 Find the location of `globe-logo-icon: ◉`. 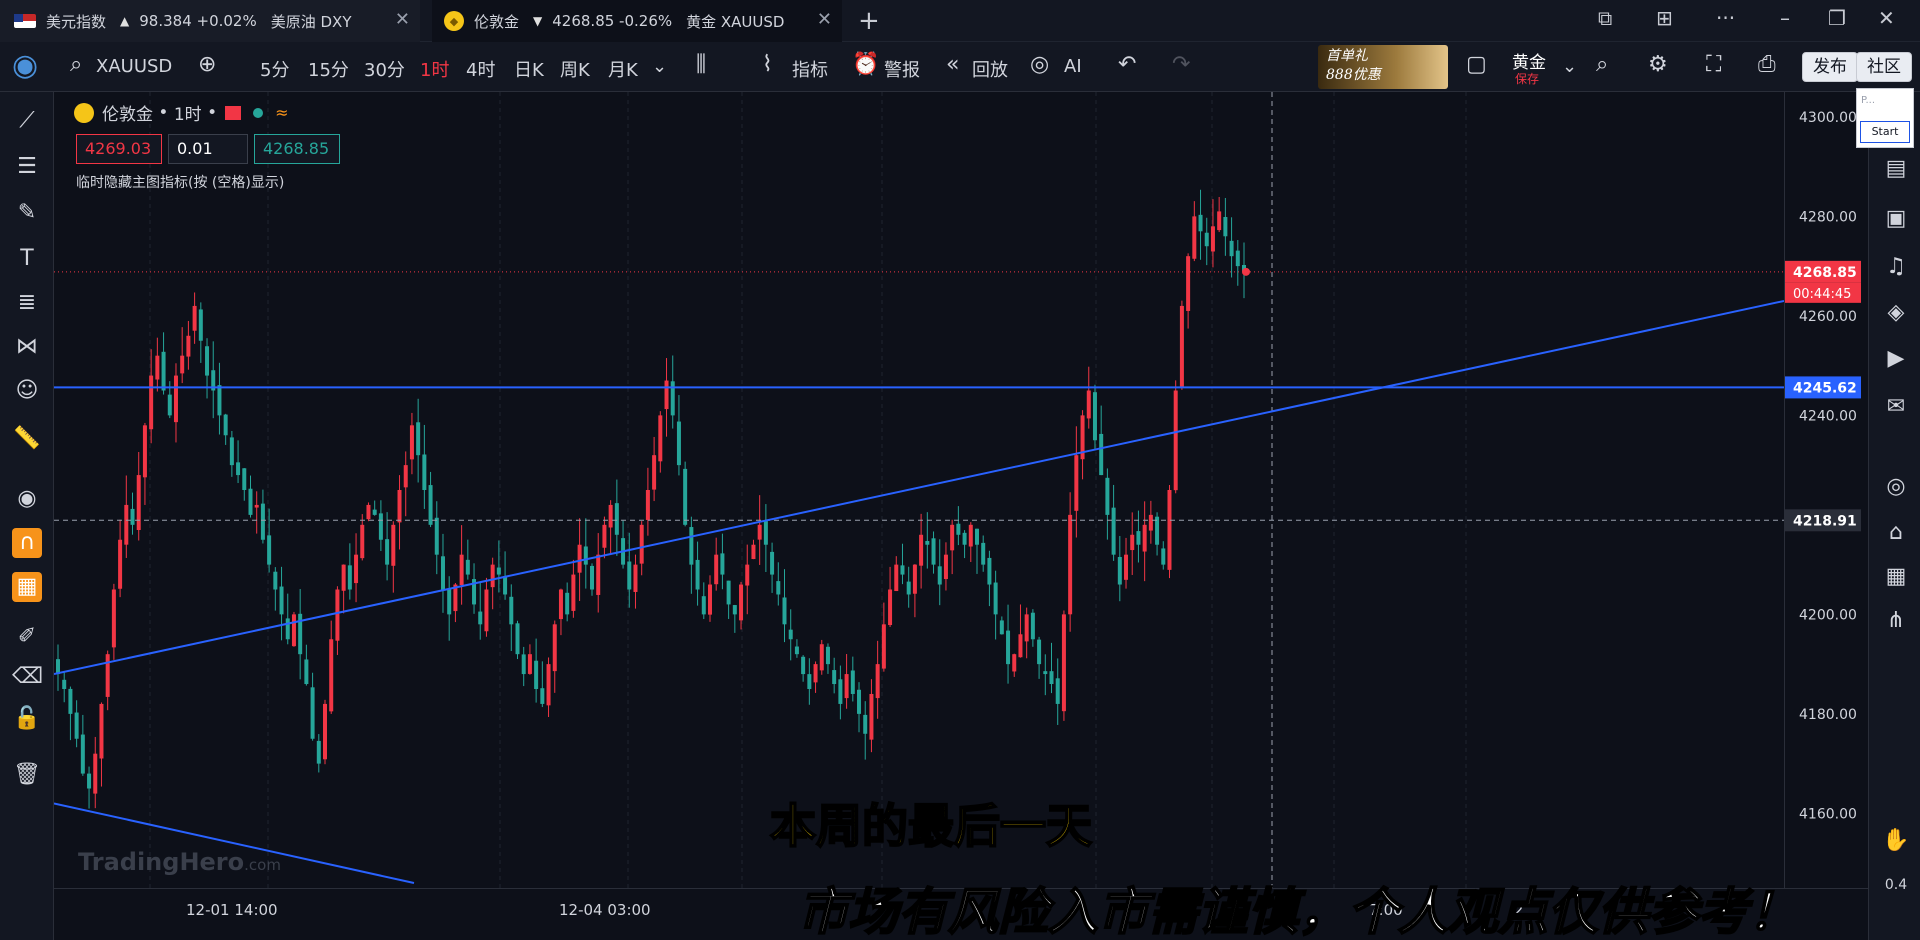

globe-logo-icon: ◉ is located at coordinates (25, 65).